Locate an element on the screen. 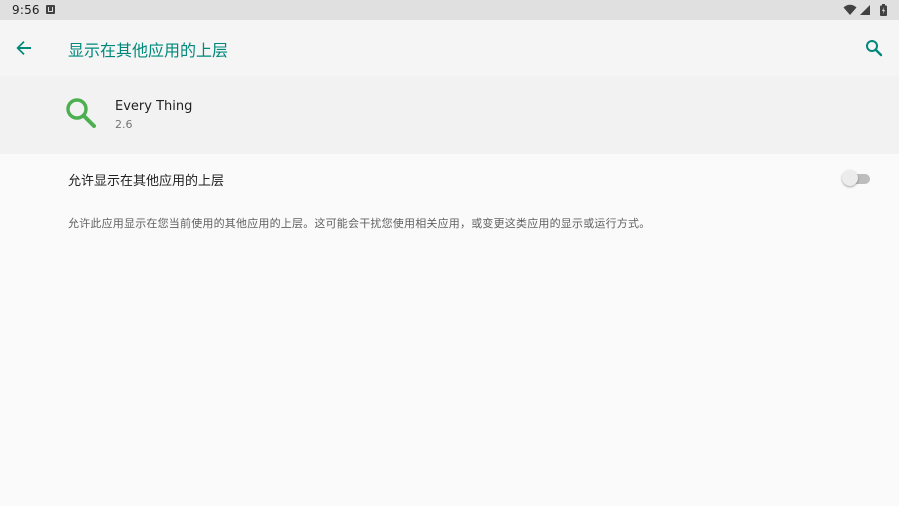 This screenshot has height=506, width=899. permission-toggle-row: 允许显示在其他应用的上层 is located at coordinates (449, 178).